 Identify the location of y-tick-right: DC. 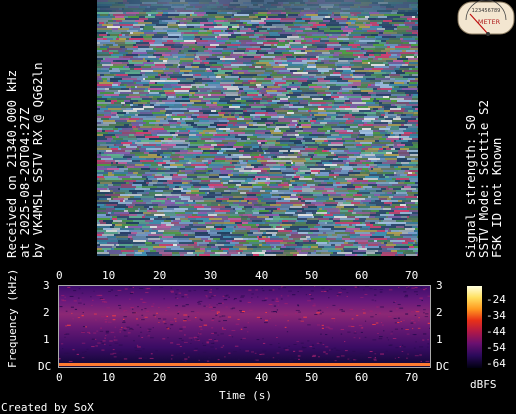
(443, 366).